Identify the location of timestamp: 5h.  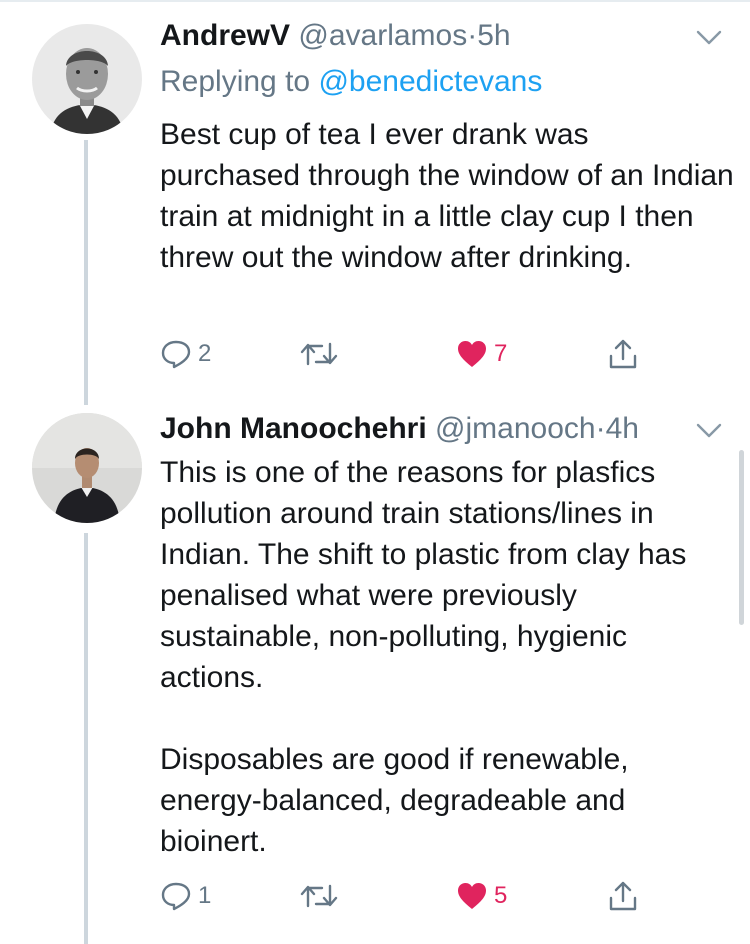
(493, 35).